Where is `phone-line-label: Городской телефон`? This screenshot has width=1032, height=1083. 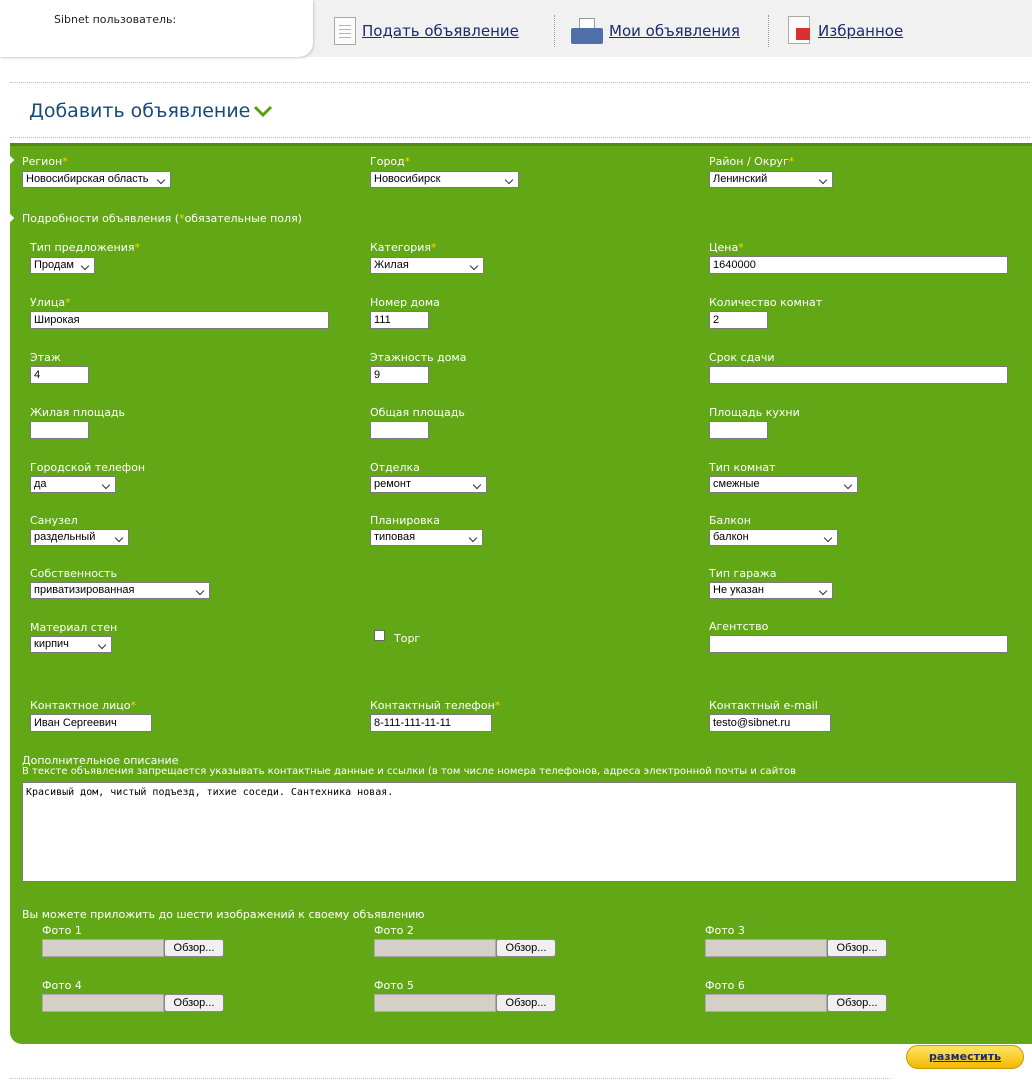 phone-line-label: Городской телефон is located at coordinates (88, 467).